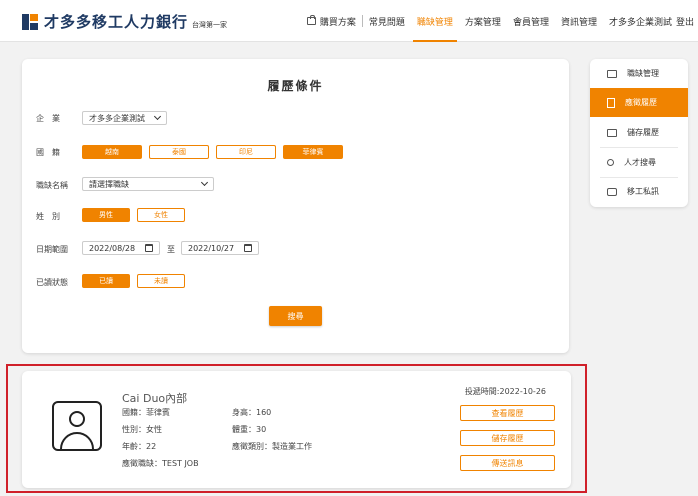 The height and width of the screenshot is (496, 698). I want to click on job-select: 請選擇職缺, so click(148, 184).